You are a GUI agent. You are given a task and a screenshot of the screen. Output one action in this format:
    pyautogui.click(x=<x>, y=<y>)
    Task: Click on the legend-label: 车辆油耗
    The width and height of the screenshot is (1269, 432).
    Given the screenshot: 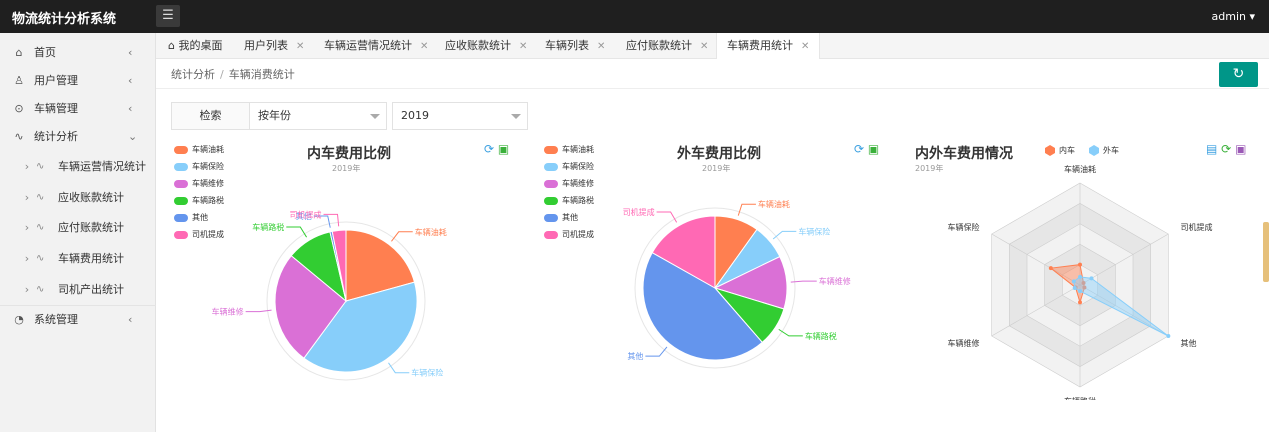 What is the action you would take?
    pyautogui.click(x=578, y=149)
    